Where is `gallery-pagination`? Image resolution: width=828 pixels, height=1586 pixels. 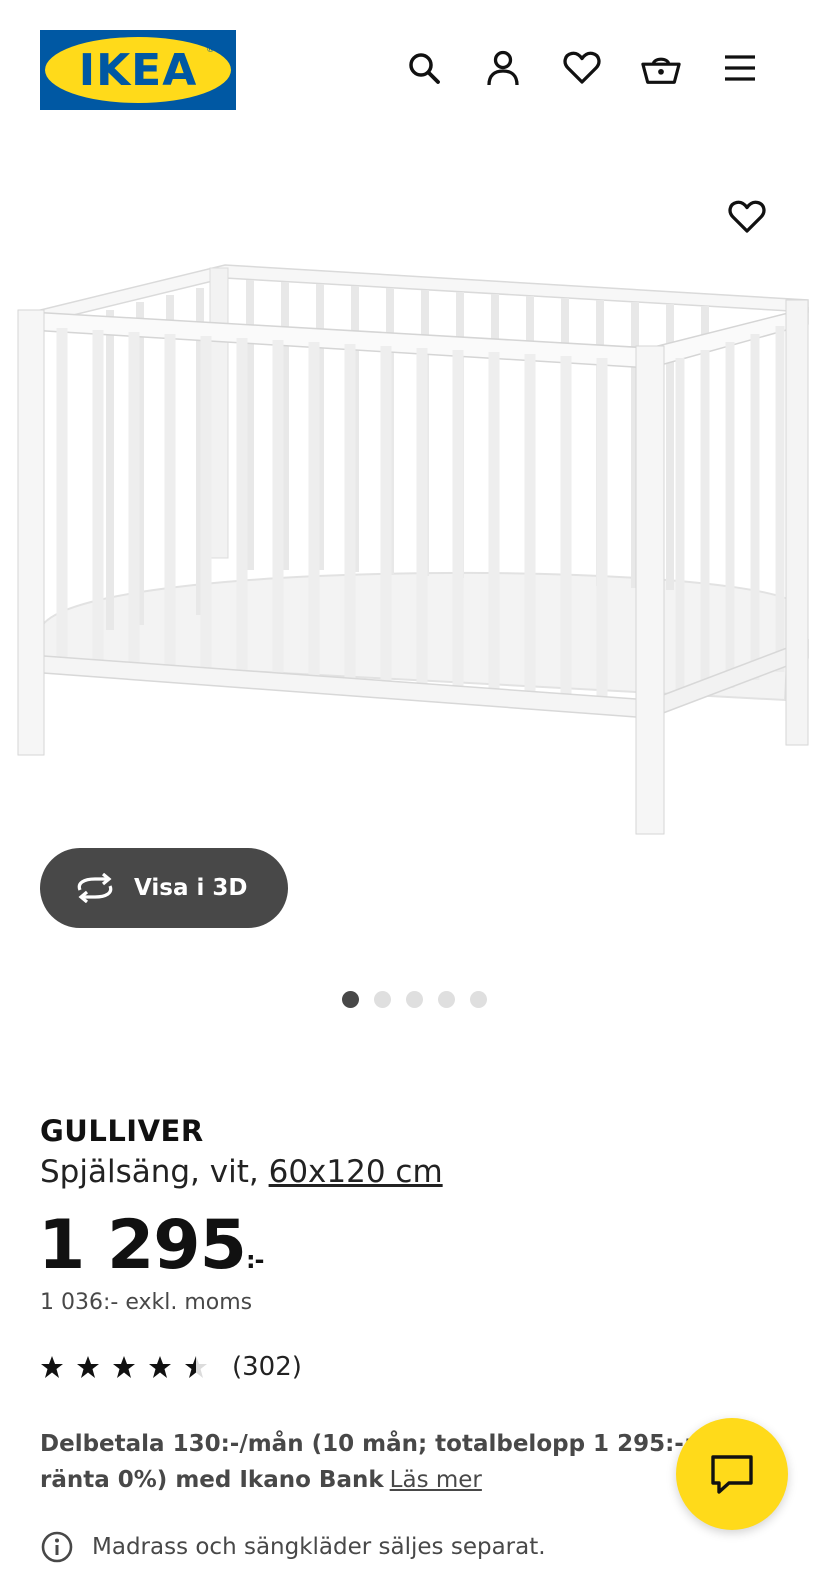 gallery-pagination is located at coordinates (414, 999).